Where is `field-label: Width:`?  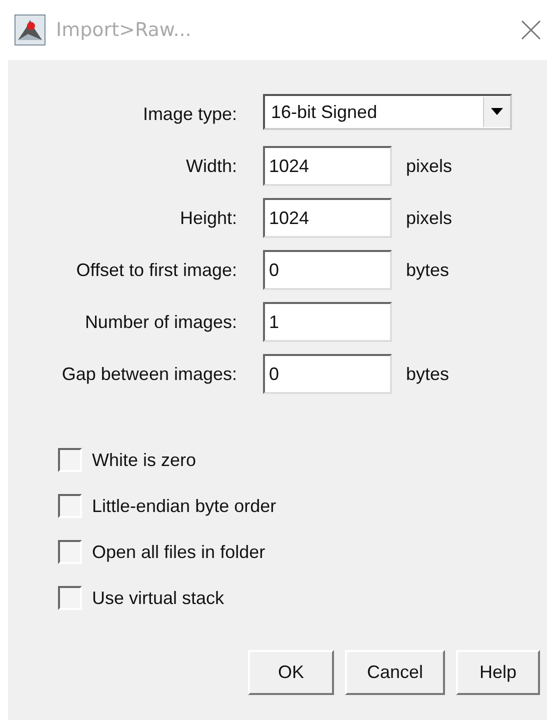
field-label: Width: is located at coordinates (211, 166).